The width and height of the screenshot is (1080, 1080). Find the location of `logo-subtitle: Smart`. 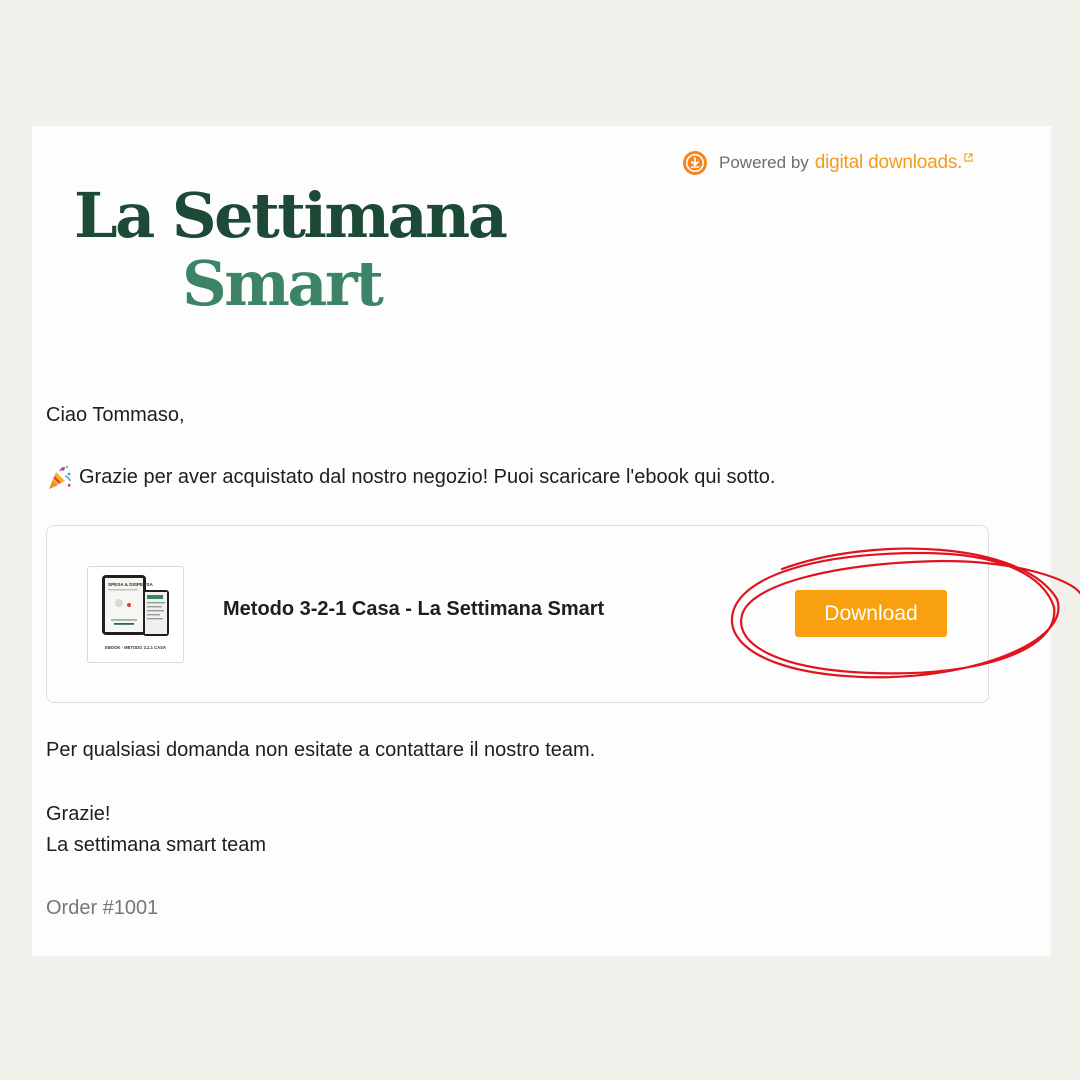

logo-subtitle: Smart is located at coordinates (283, 283).